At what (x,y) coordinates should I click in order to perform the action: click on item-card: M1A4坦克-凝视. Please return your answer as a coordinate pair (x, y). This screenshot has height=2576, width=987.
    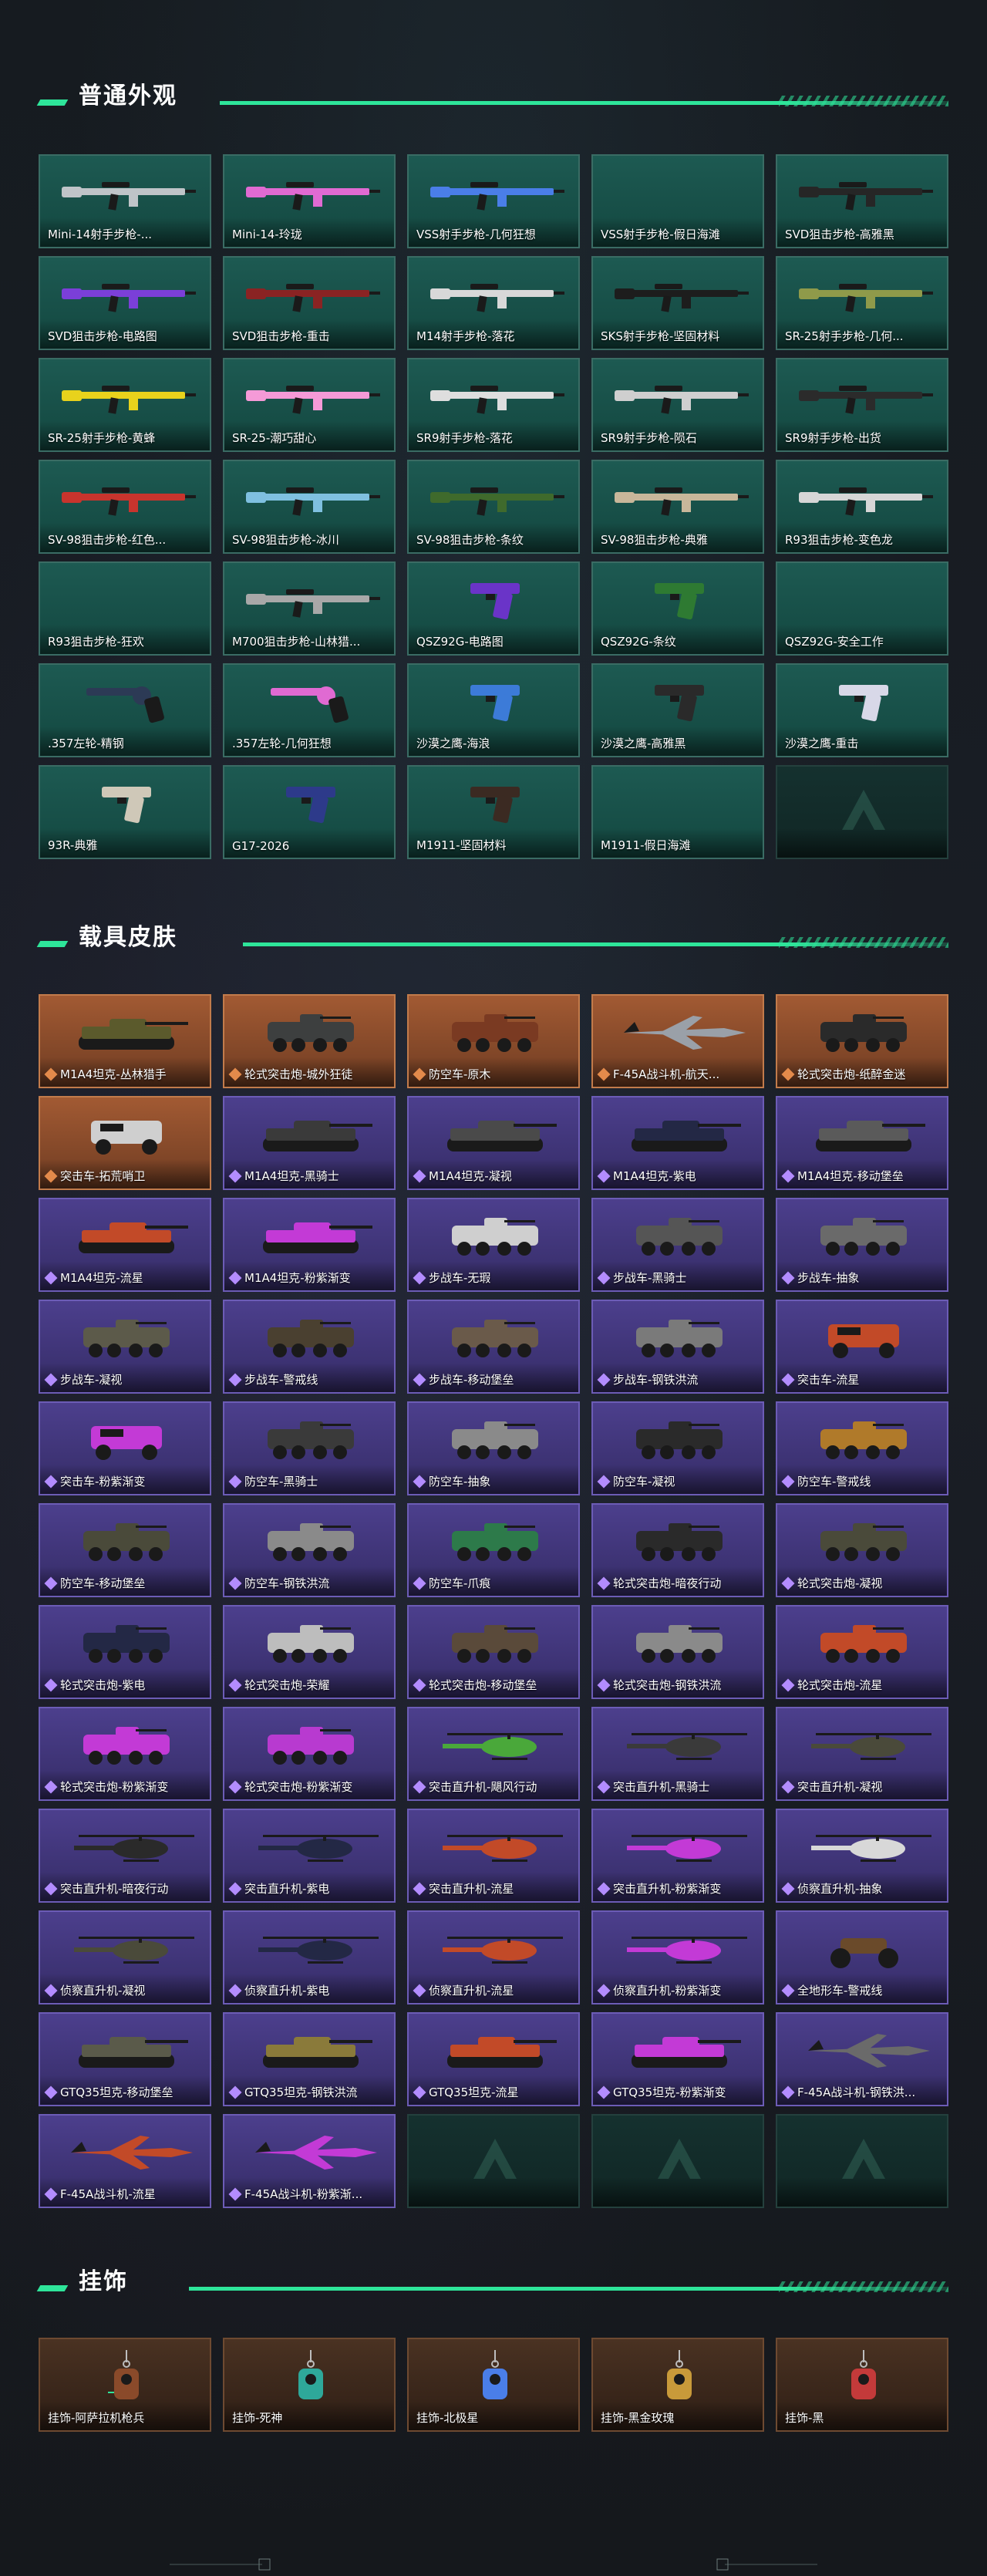
    Looking at the image, I should click on (493, 1143).